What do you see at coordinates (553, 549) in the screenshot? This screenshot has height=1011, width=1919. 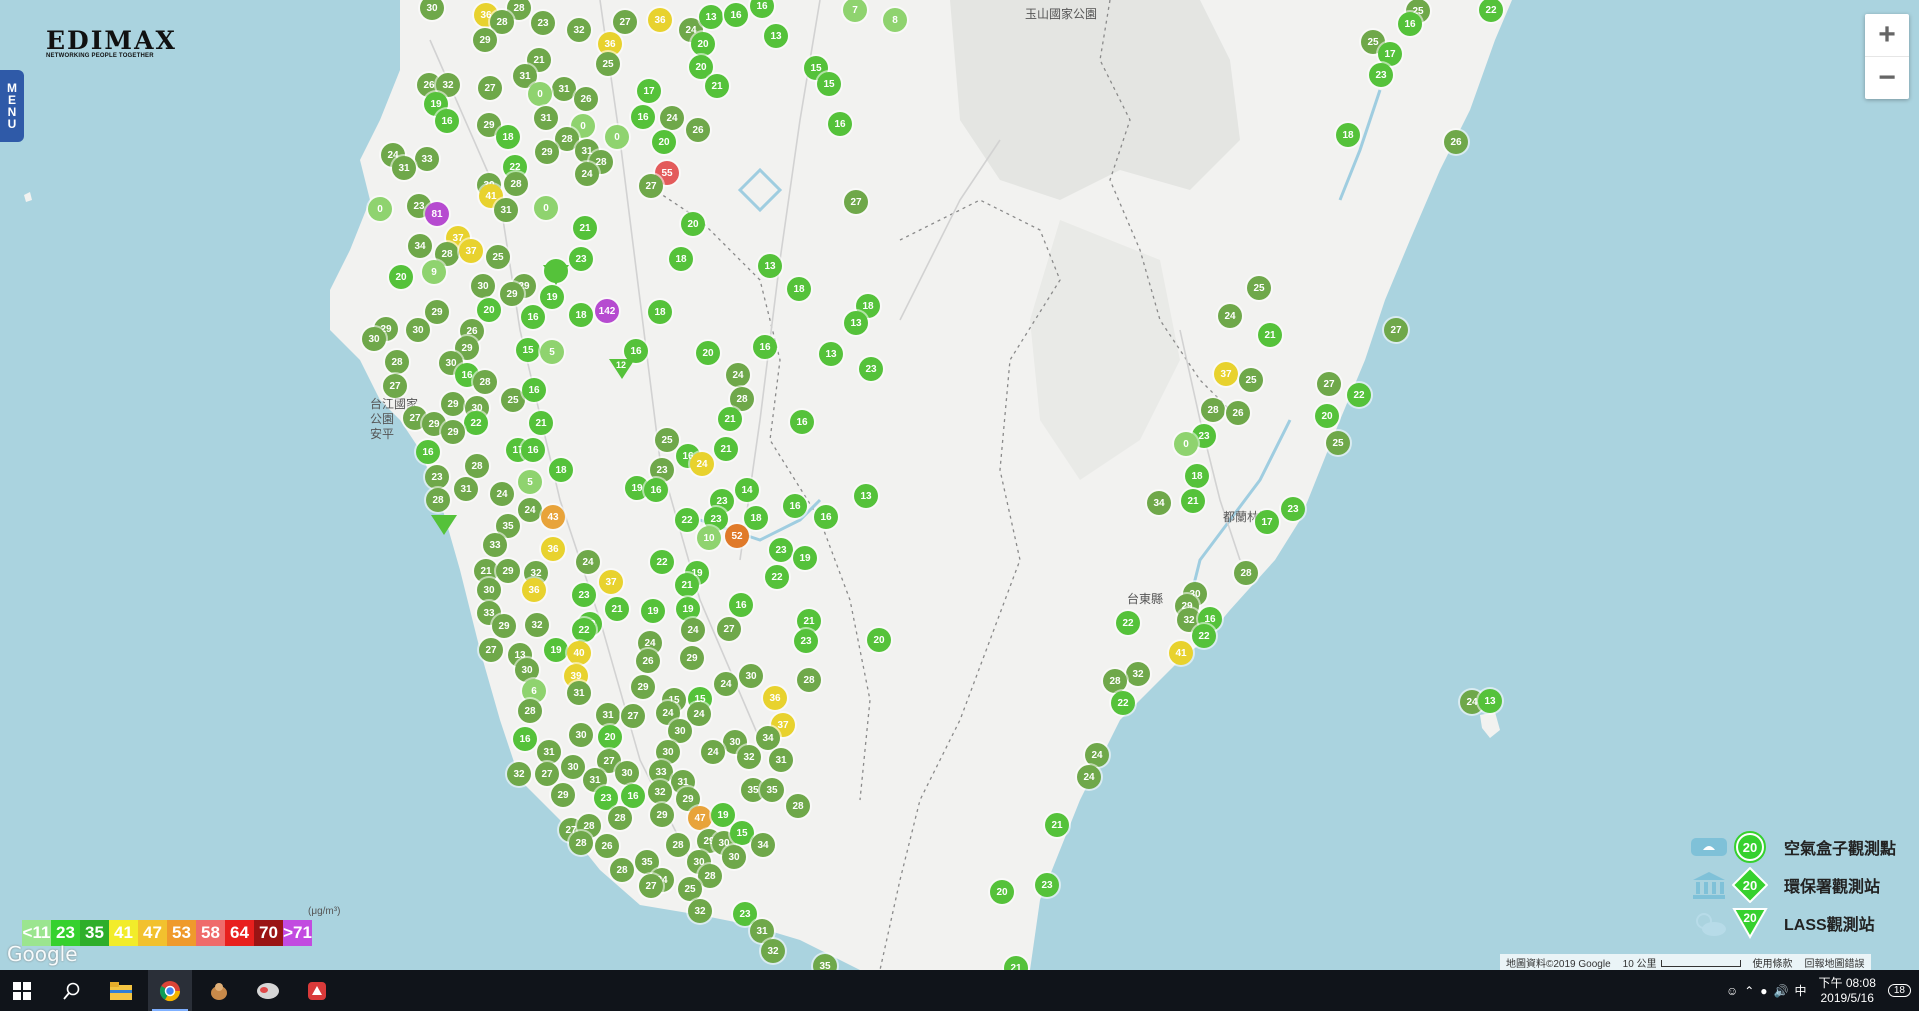 I see `airbox-marker: 36` at bounding box center [553, 549].